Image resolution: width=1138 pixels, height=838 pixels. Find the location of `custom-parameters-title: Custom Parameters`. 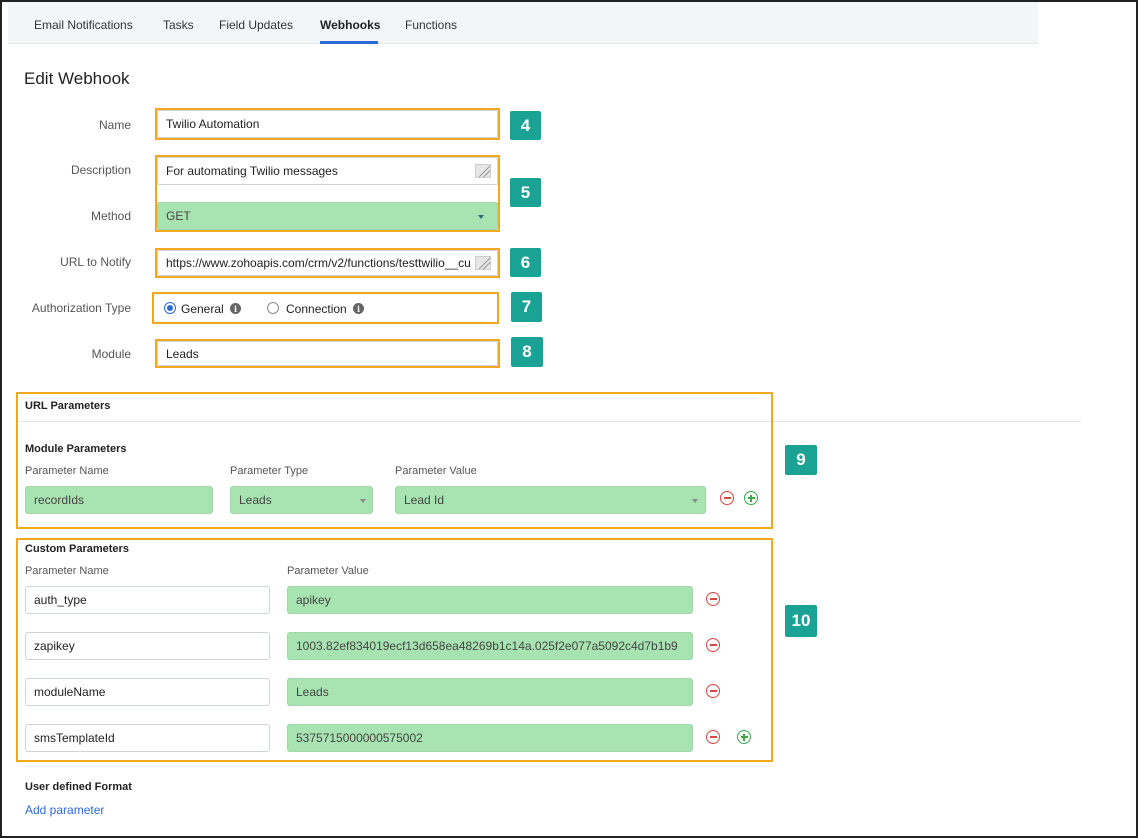

custom-parameters-title: Custom Parameters is located at coordinates (77, 549).